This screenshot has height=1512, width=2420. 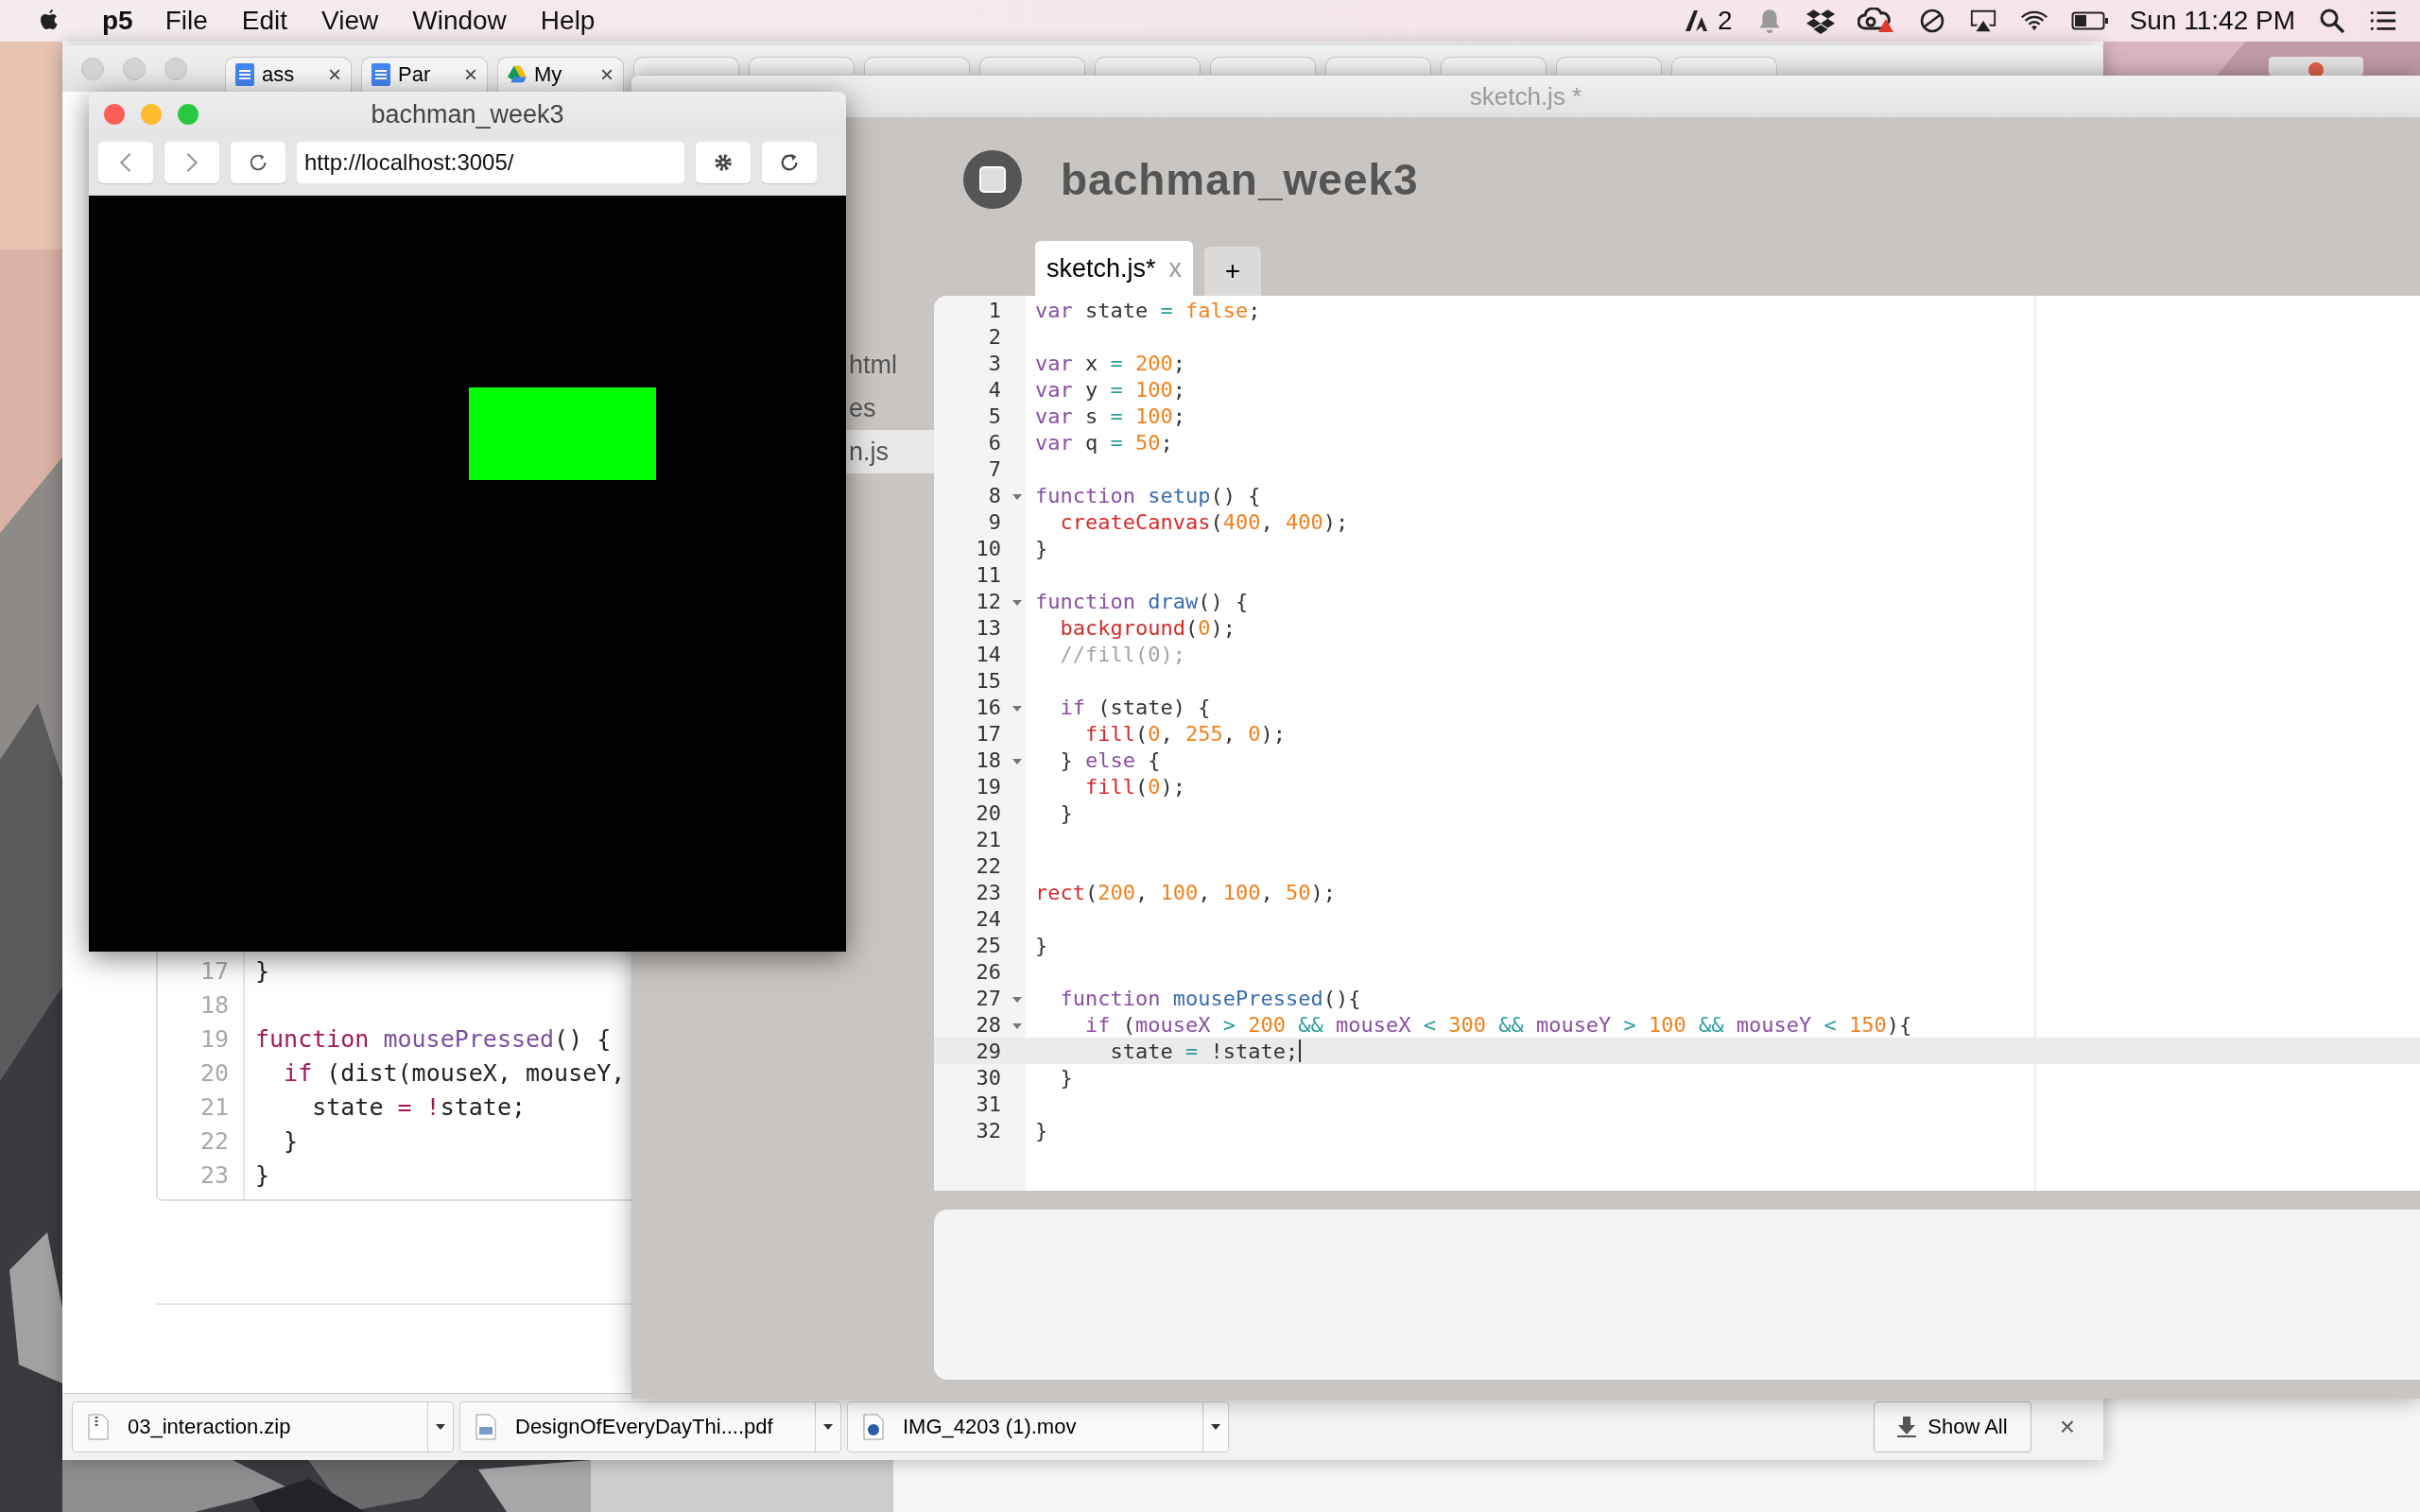 I want to click on tab-title: Par, so click(x=415, y=74).